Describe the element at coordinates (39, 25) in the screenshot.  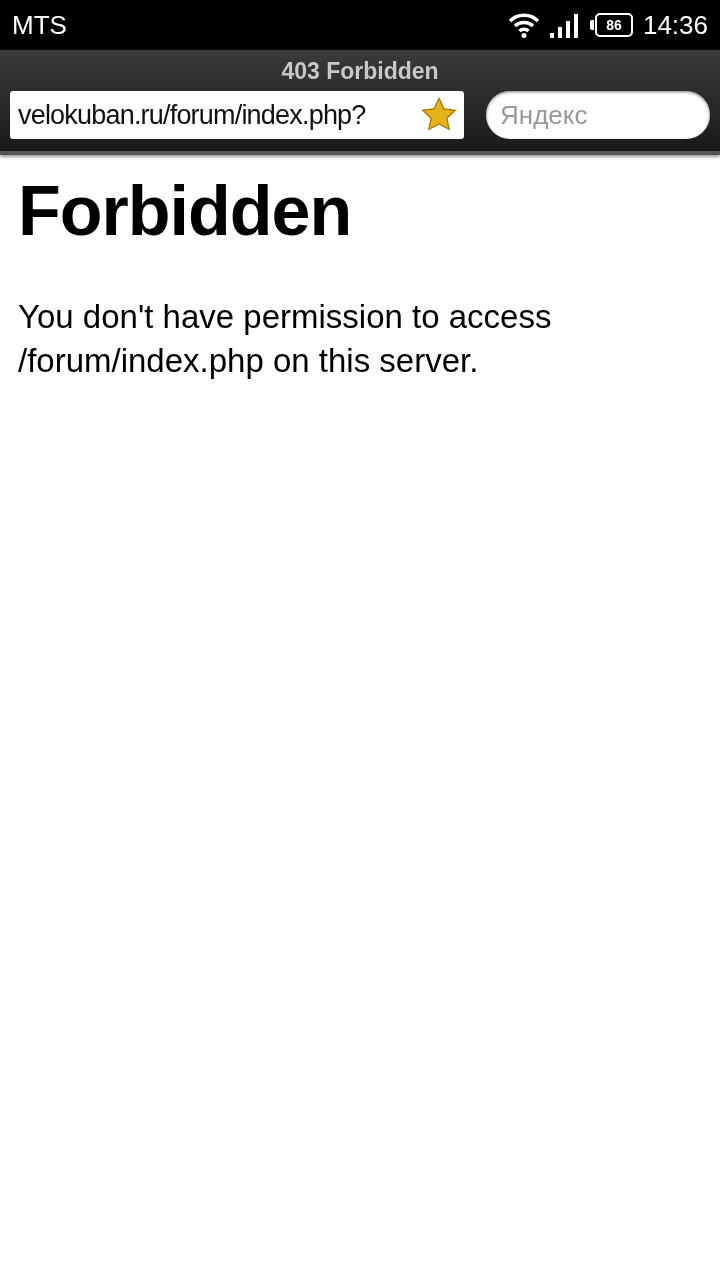
I see `carrier-name: MTS` at that location.